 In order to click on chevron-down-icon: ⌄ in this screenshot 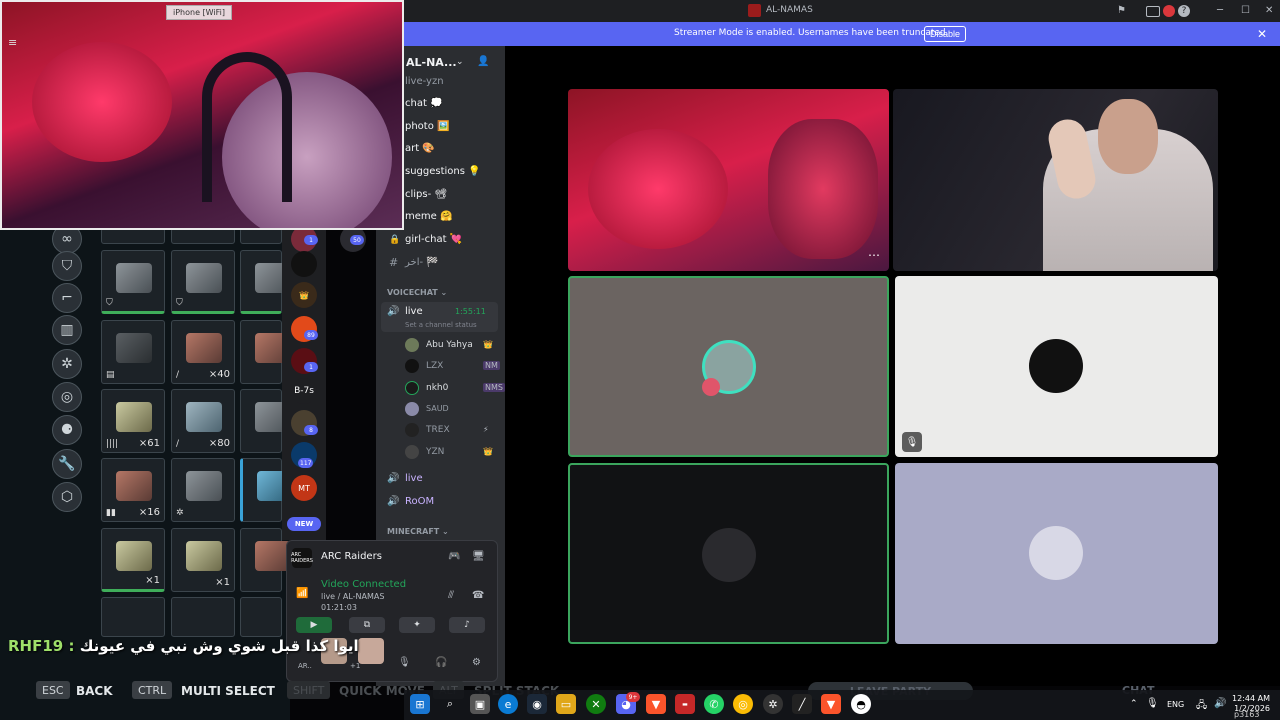, I will do `click(460, 62)`.